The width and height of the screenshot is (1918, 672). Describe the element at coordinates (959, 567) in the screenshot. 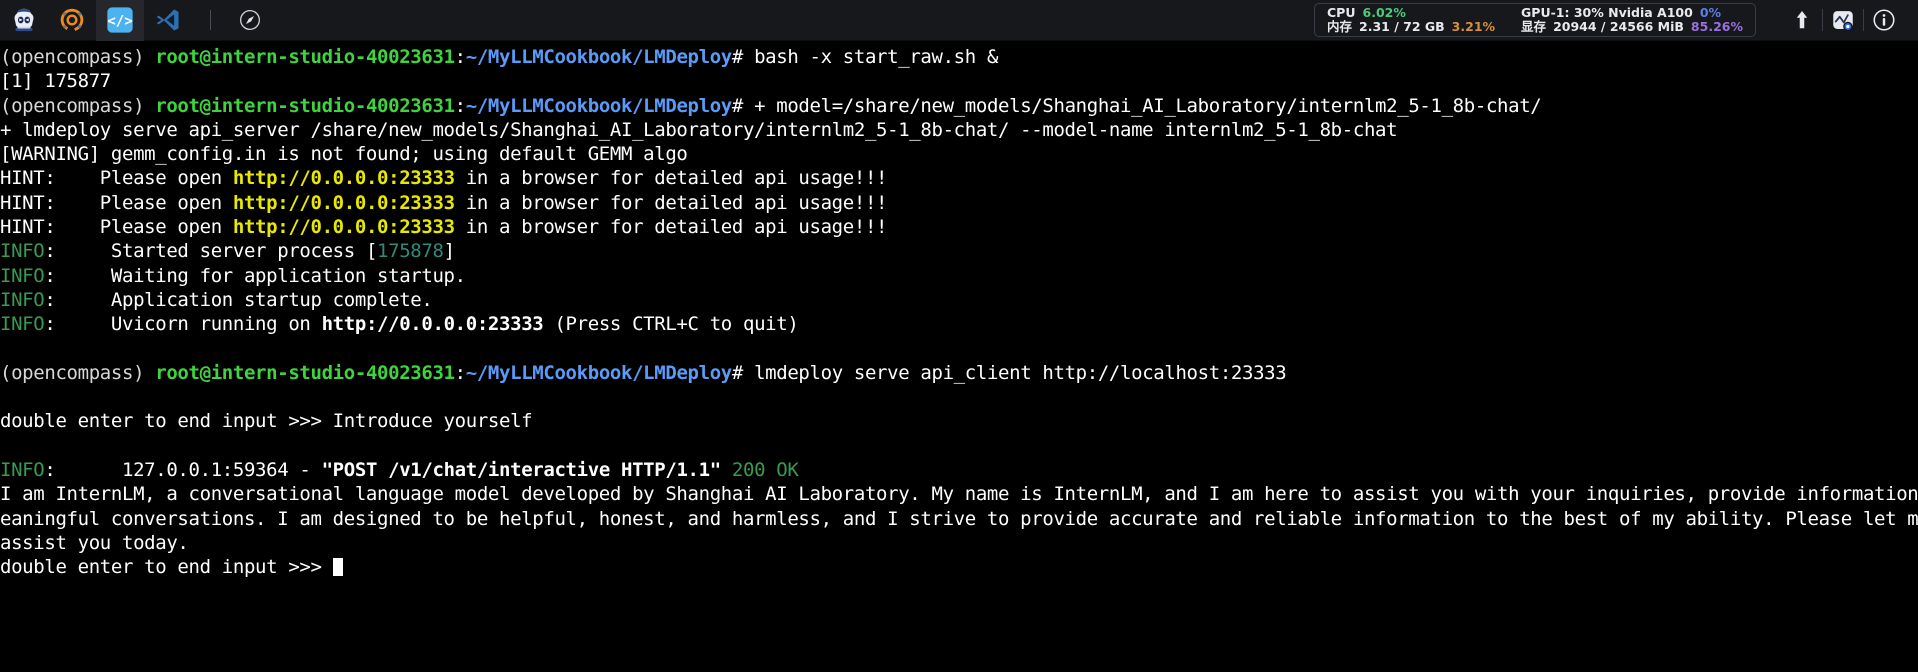

I see `terminal-line-final-prompt: double enter to end input >>>` at that location.